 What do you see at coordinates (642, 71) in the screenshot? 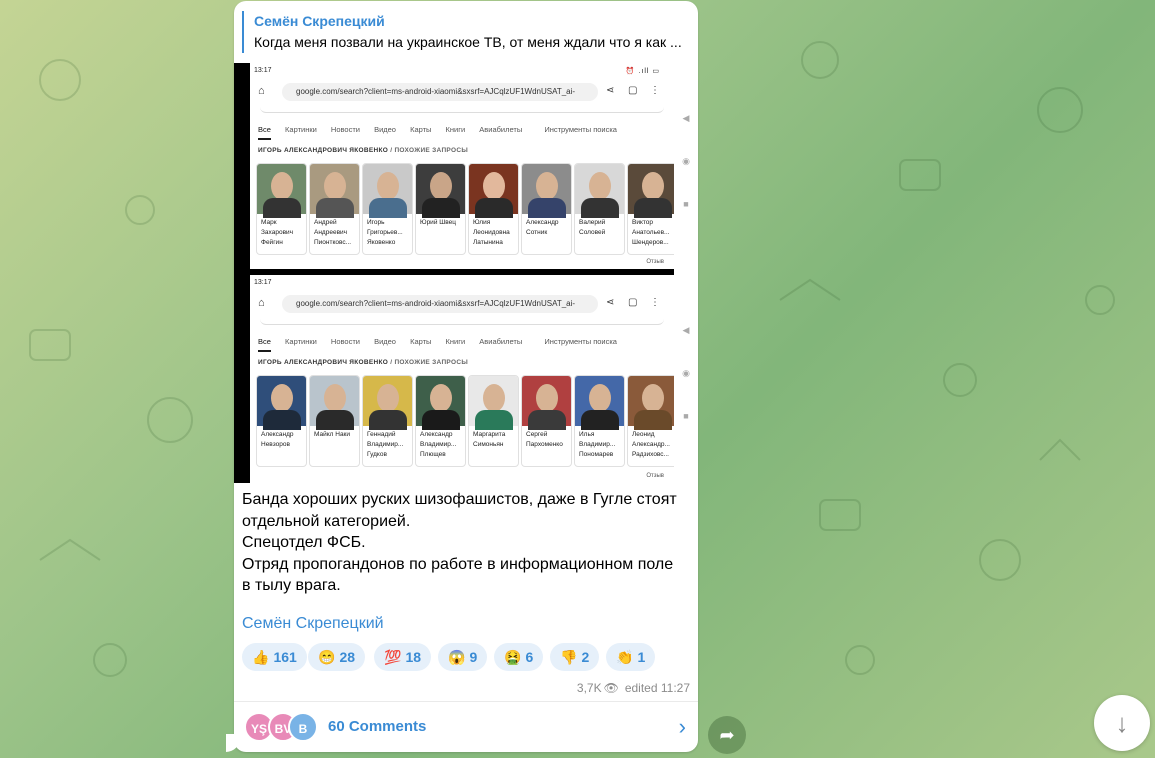
I see `status-icons: ⏰ .ıll ▭` at bounding box center [642, 71].